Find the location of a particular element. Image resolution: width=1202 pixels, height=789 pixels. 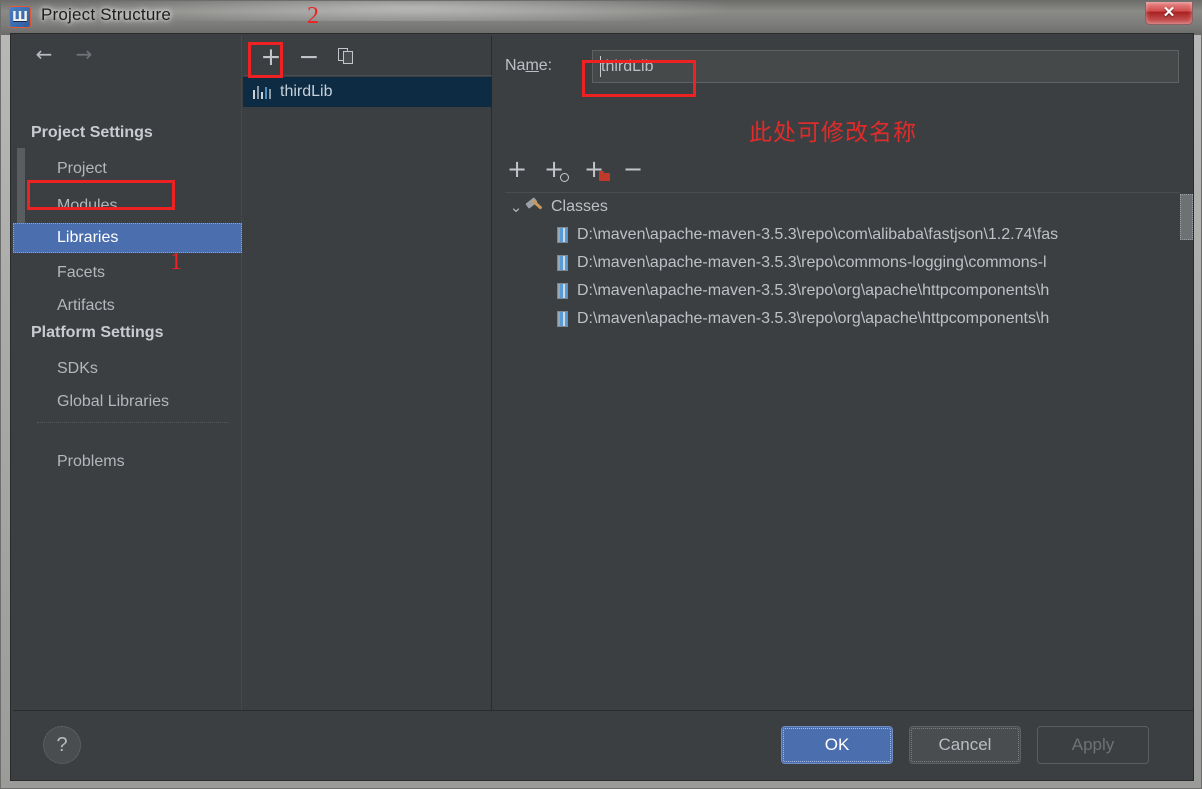

sidebar-item-facets: Facets is located at coordinates (127, 273).